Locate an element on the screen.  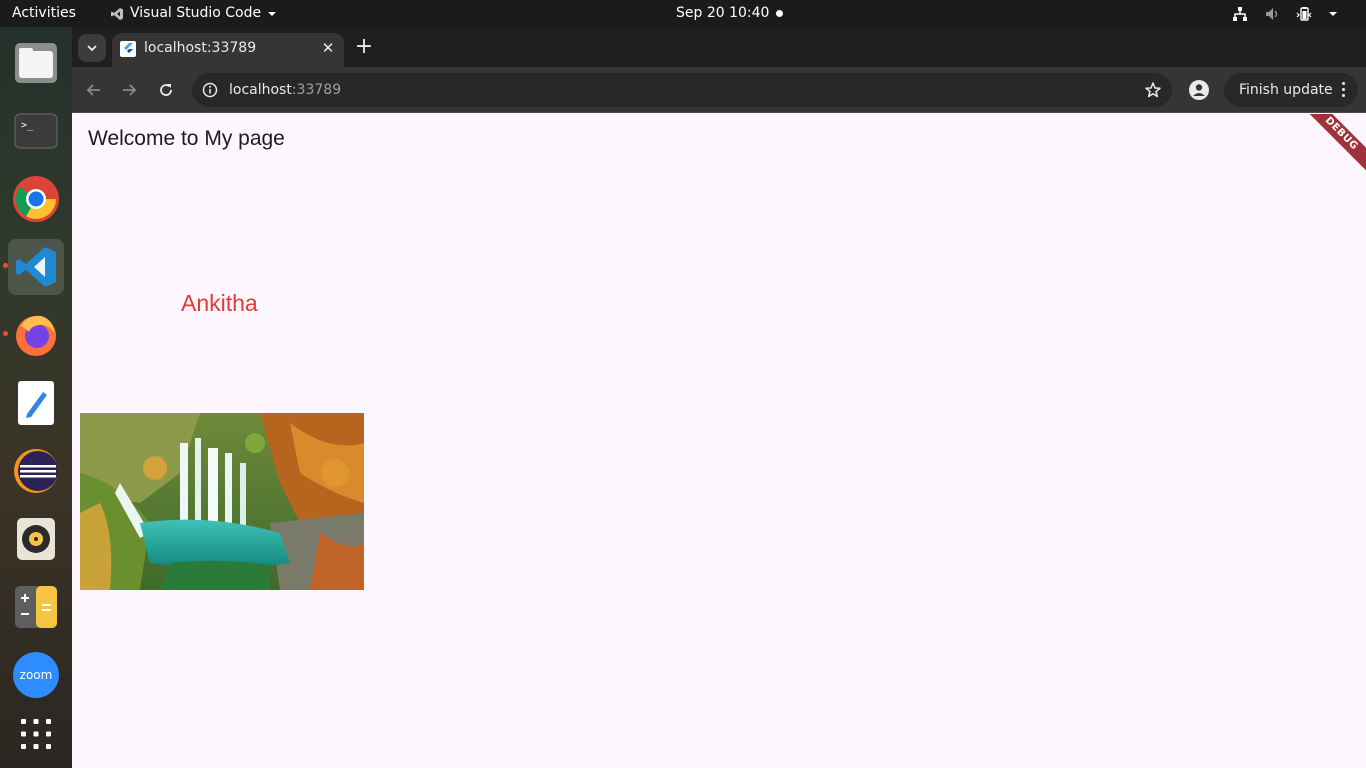
activities-button: Activities is located at coordinates (44, 13).